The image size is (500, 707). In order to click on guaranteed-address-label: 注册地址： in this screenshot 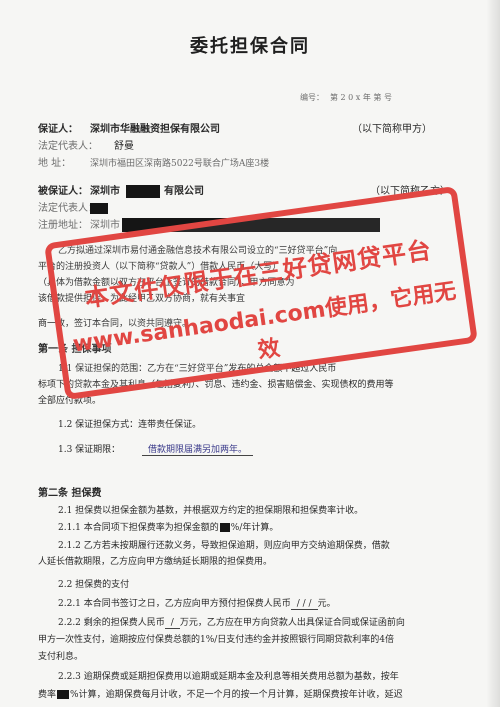, I will do `click(63, 225)`.